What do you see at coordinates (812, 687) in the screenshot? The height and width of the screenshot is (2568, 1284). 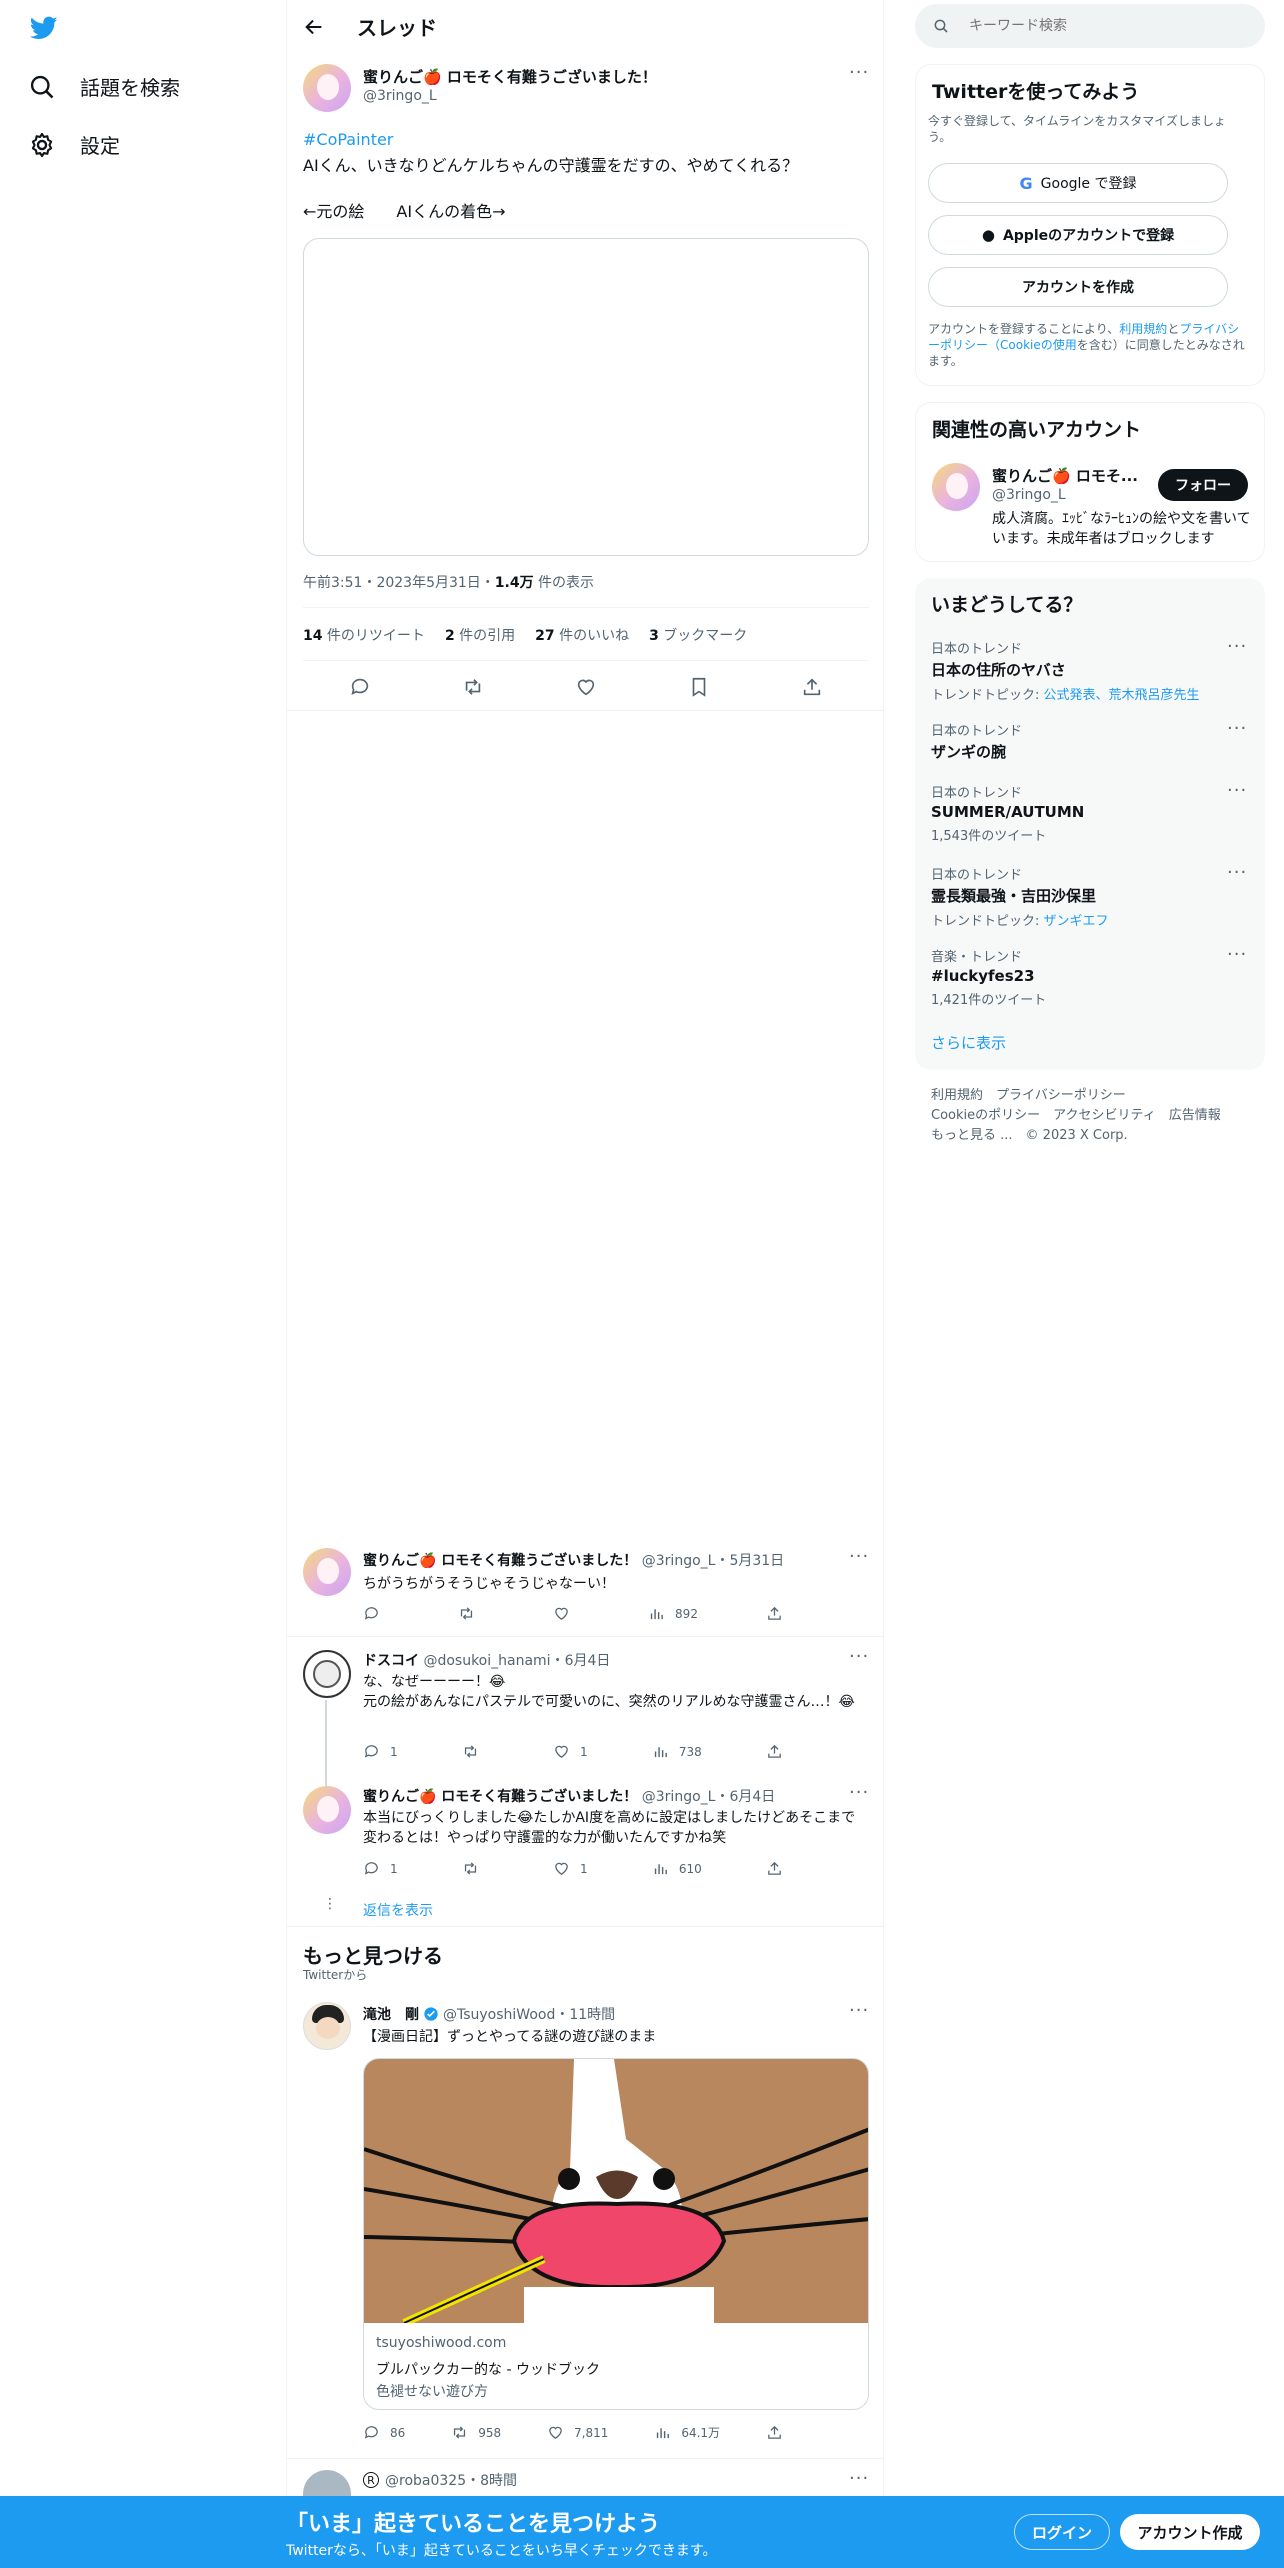 I see `share-icon` at bounding box center [812, 687].